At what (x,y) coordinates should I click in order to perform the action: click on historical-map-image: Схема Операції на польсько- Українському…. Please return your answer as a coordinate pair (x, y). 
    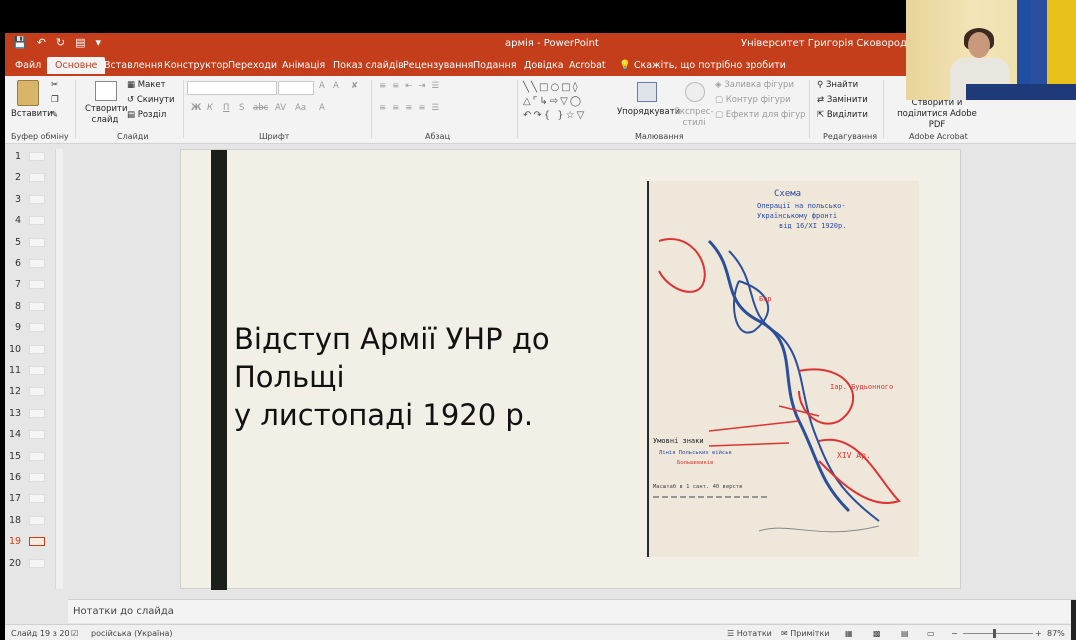
    Looking at the image, I should click on (783, 369).